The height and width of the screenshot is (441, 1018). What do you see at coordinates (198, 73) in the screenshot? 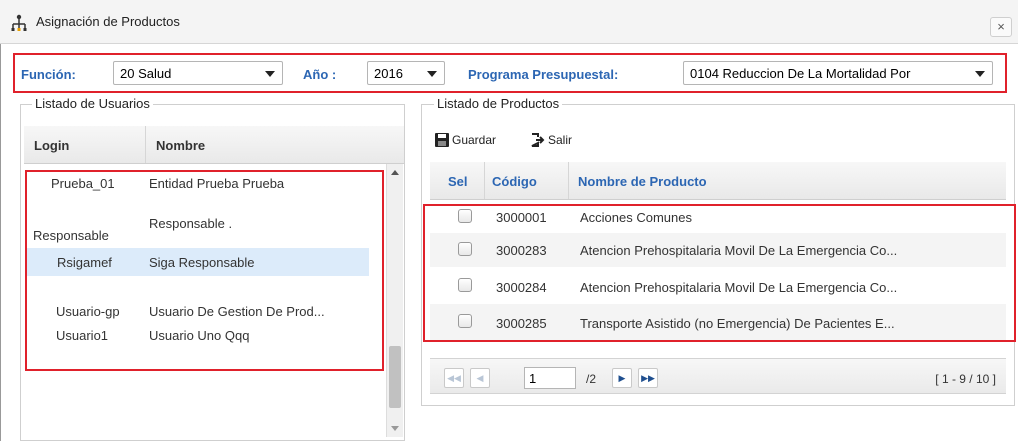
I see `funcion-select: 20 Salud` at bounding box center [198, 73].